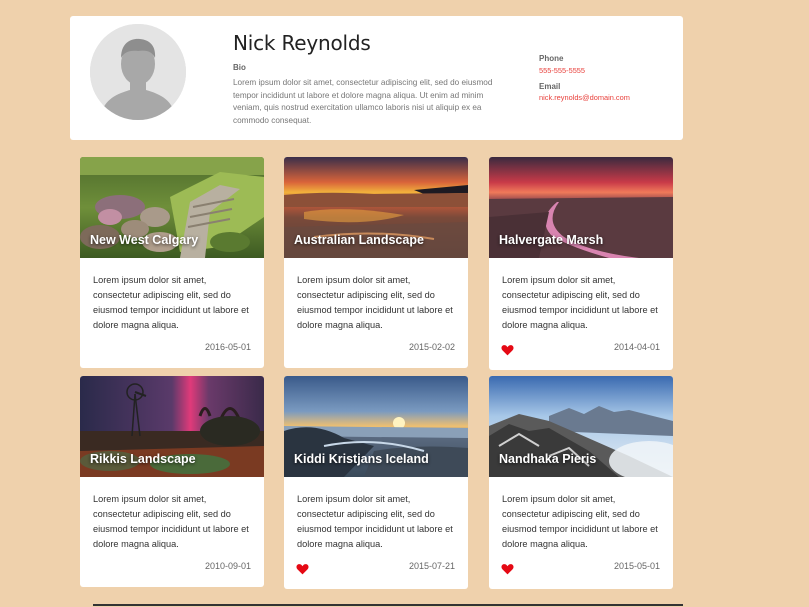 The image size is (809, 607). I want to click on user-silhouette-icon, so click(138, 72).